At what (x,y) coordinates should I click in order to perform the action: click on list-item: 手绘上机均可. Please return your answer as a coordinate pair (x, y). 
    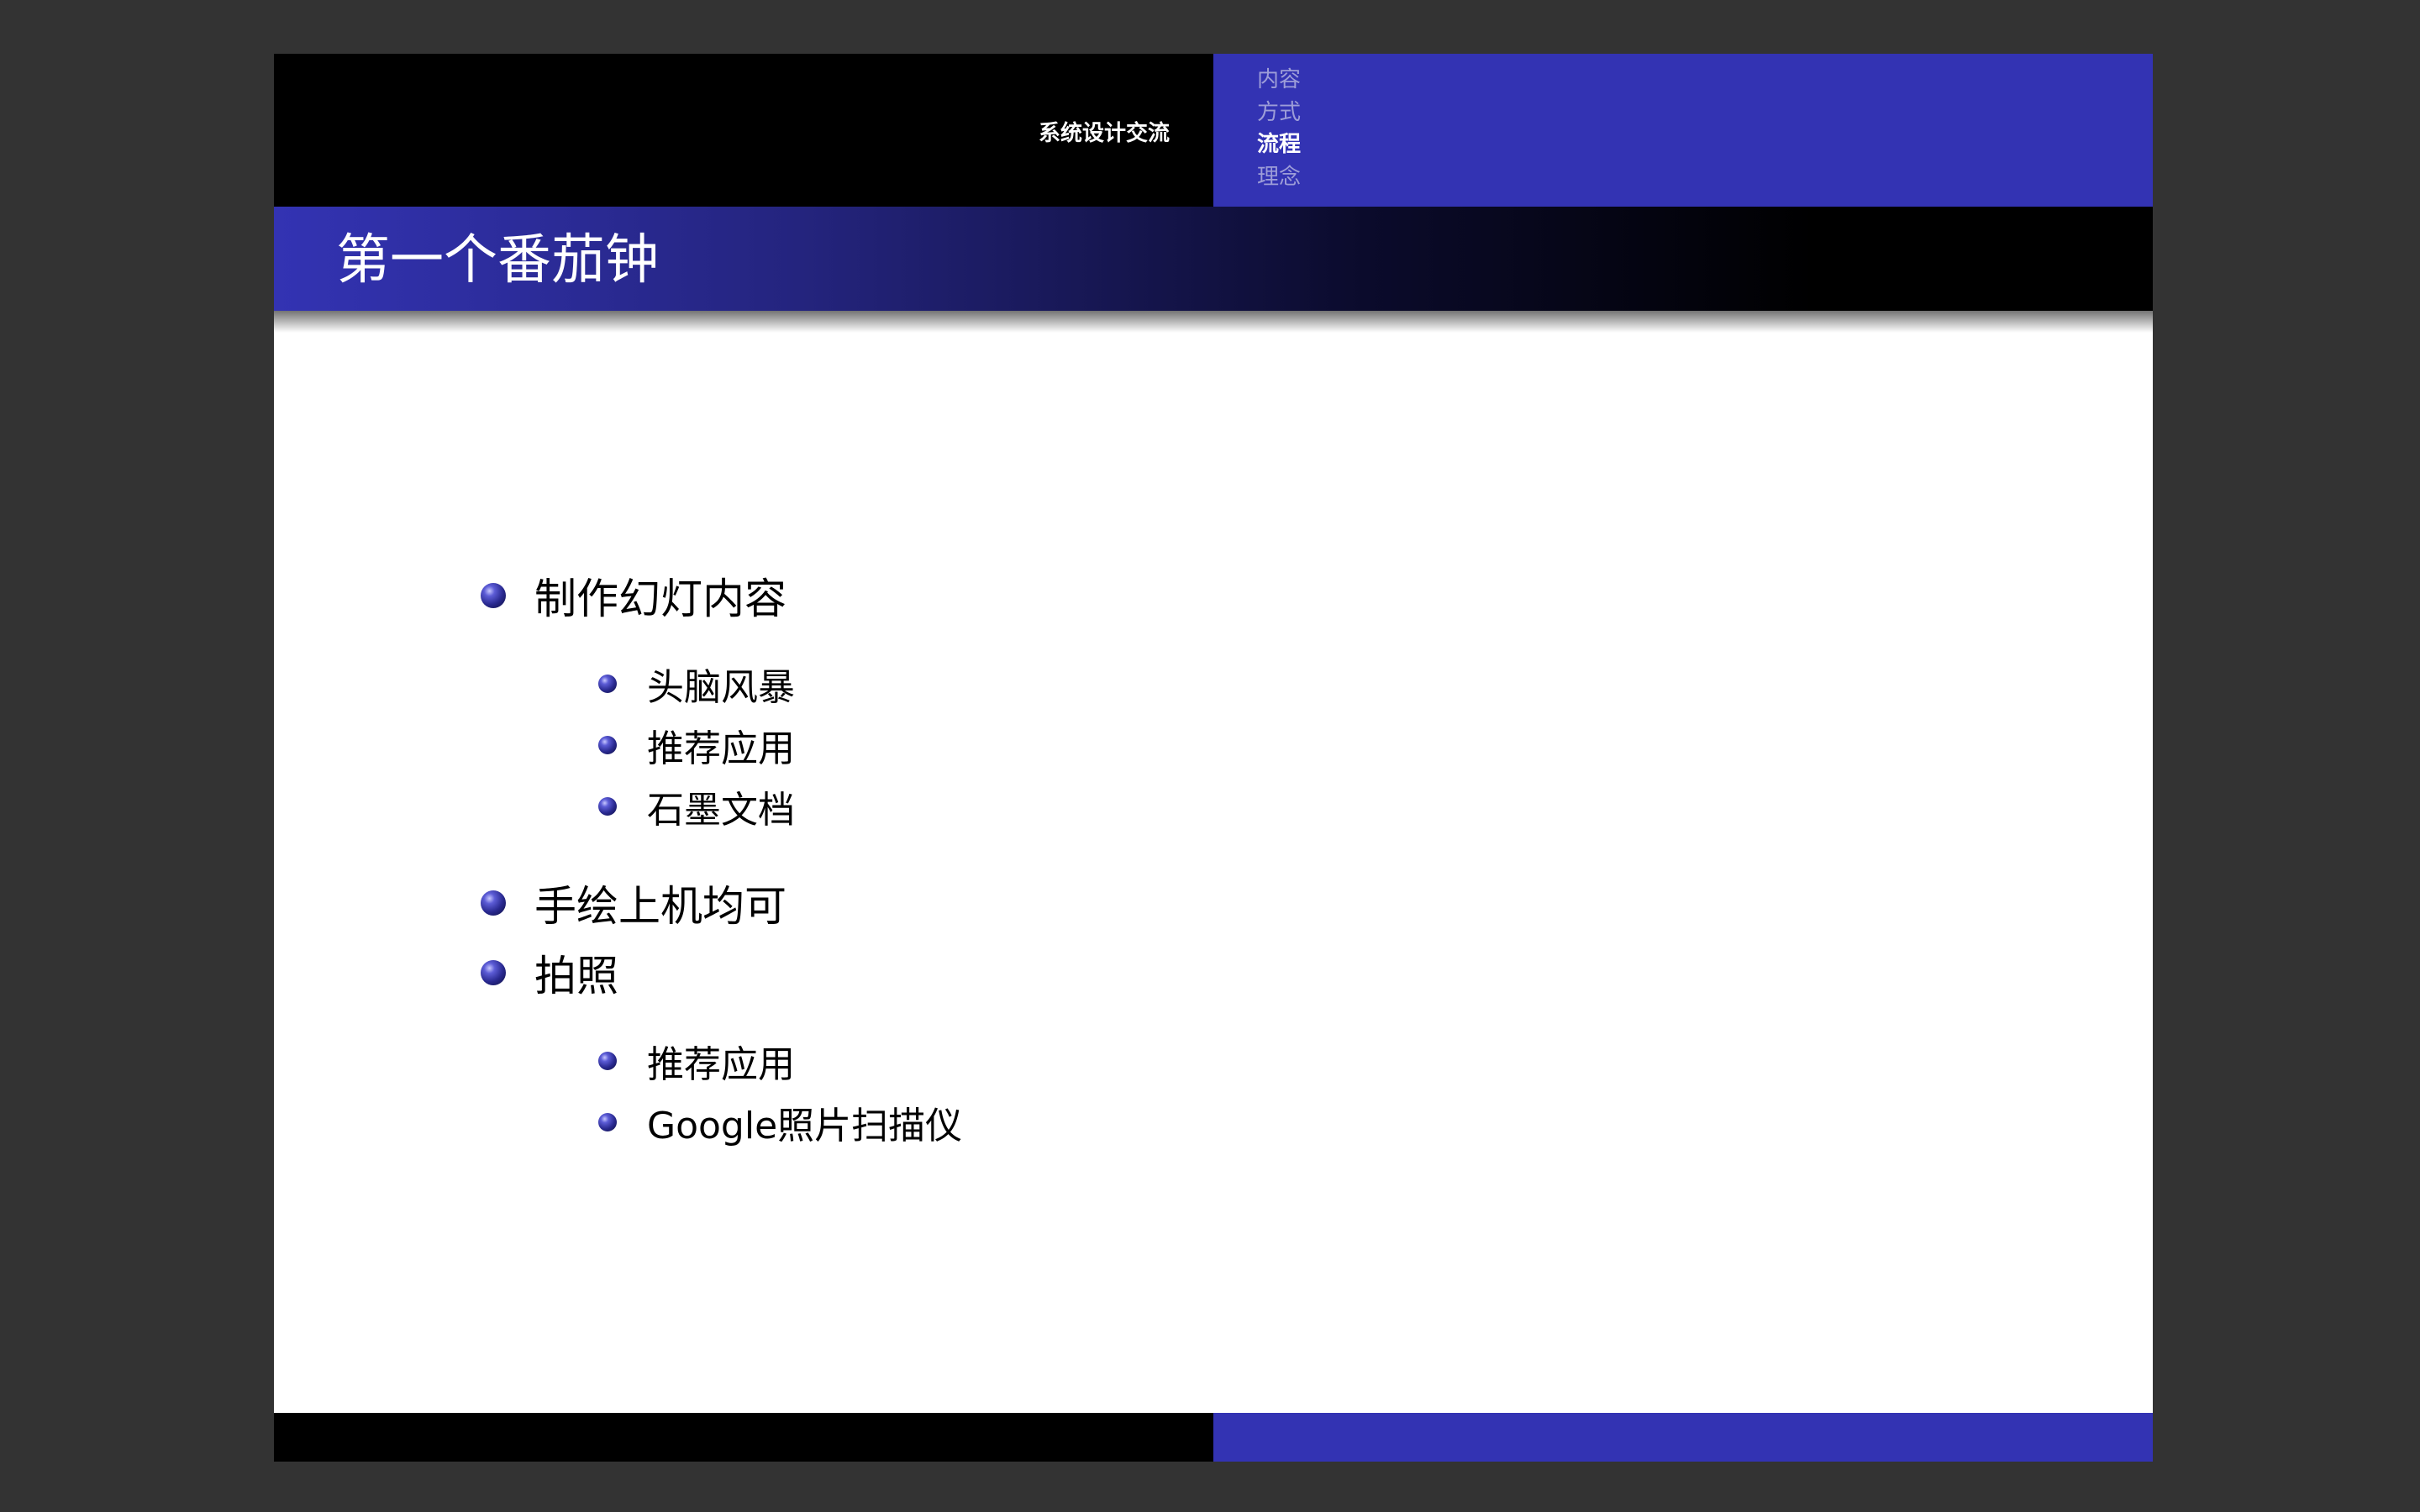
    Looking at the image, I should click on (633, 903).